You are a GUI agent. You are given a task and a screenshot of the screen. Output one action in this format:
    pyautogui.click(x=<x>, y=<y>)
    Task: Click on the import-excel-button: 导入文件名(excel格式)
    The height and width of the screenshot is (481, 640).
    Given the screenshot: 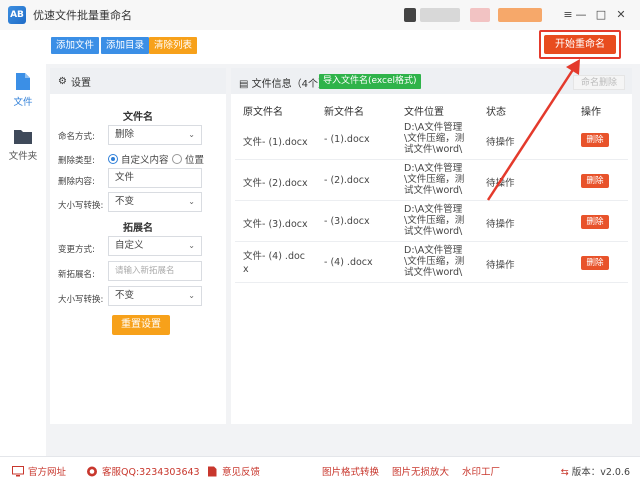 What is the action you would take?
    pyautogui.click(x=370, y=81)
    